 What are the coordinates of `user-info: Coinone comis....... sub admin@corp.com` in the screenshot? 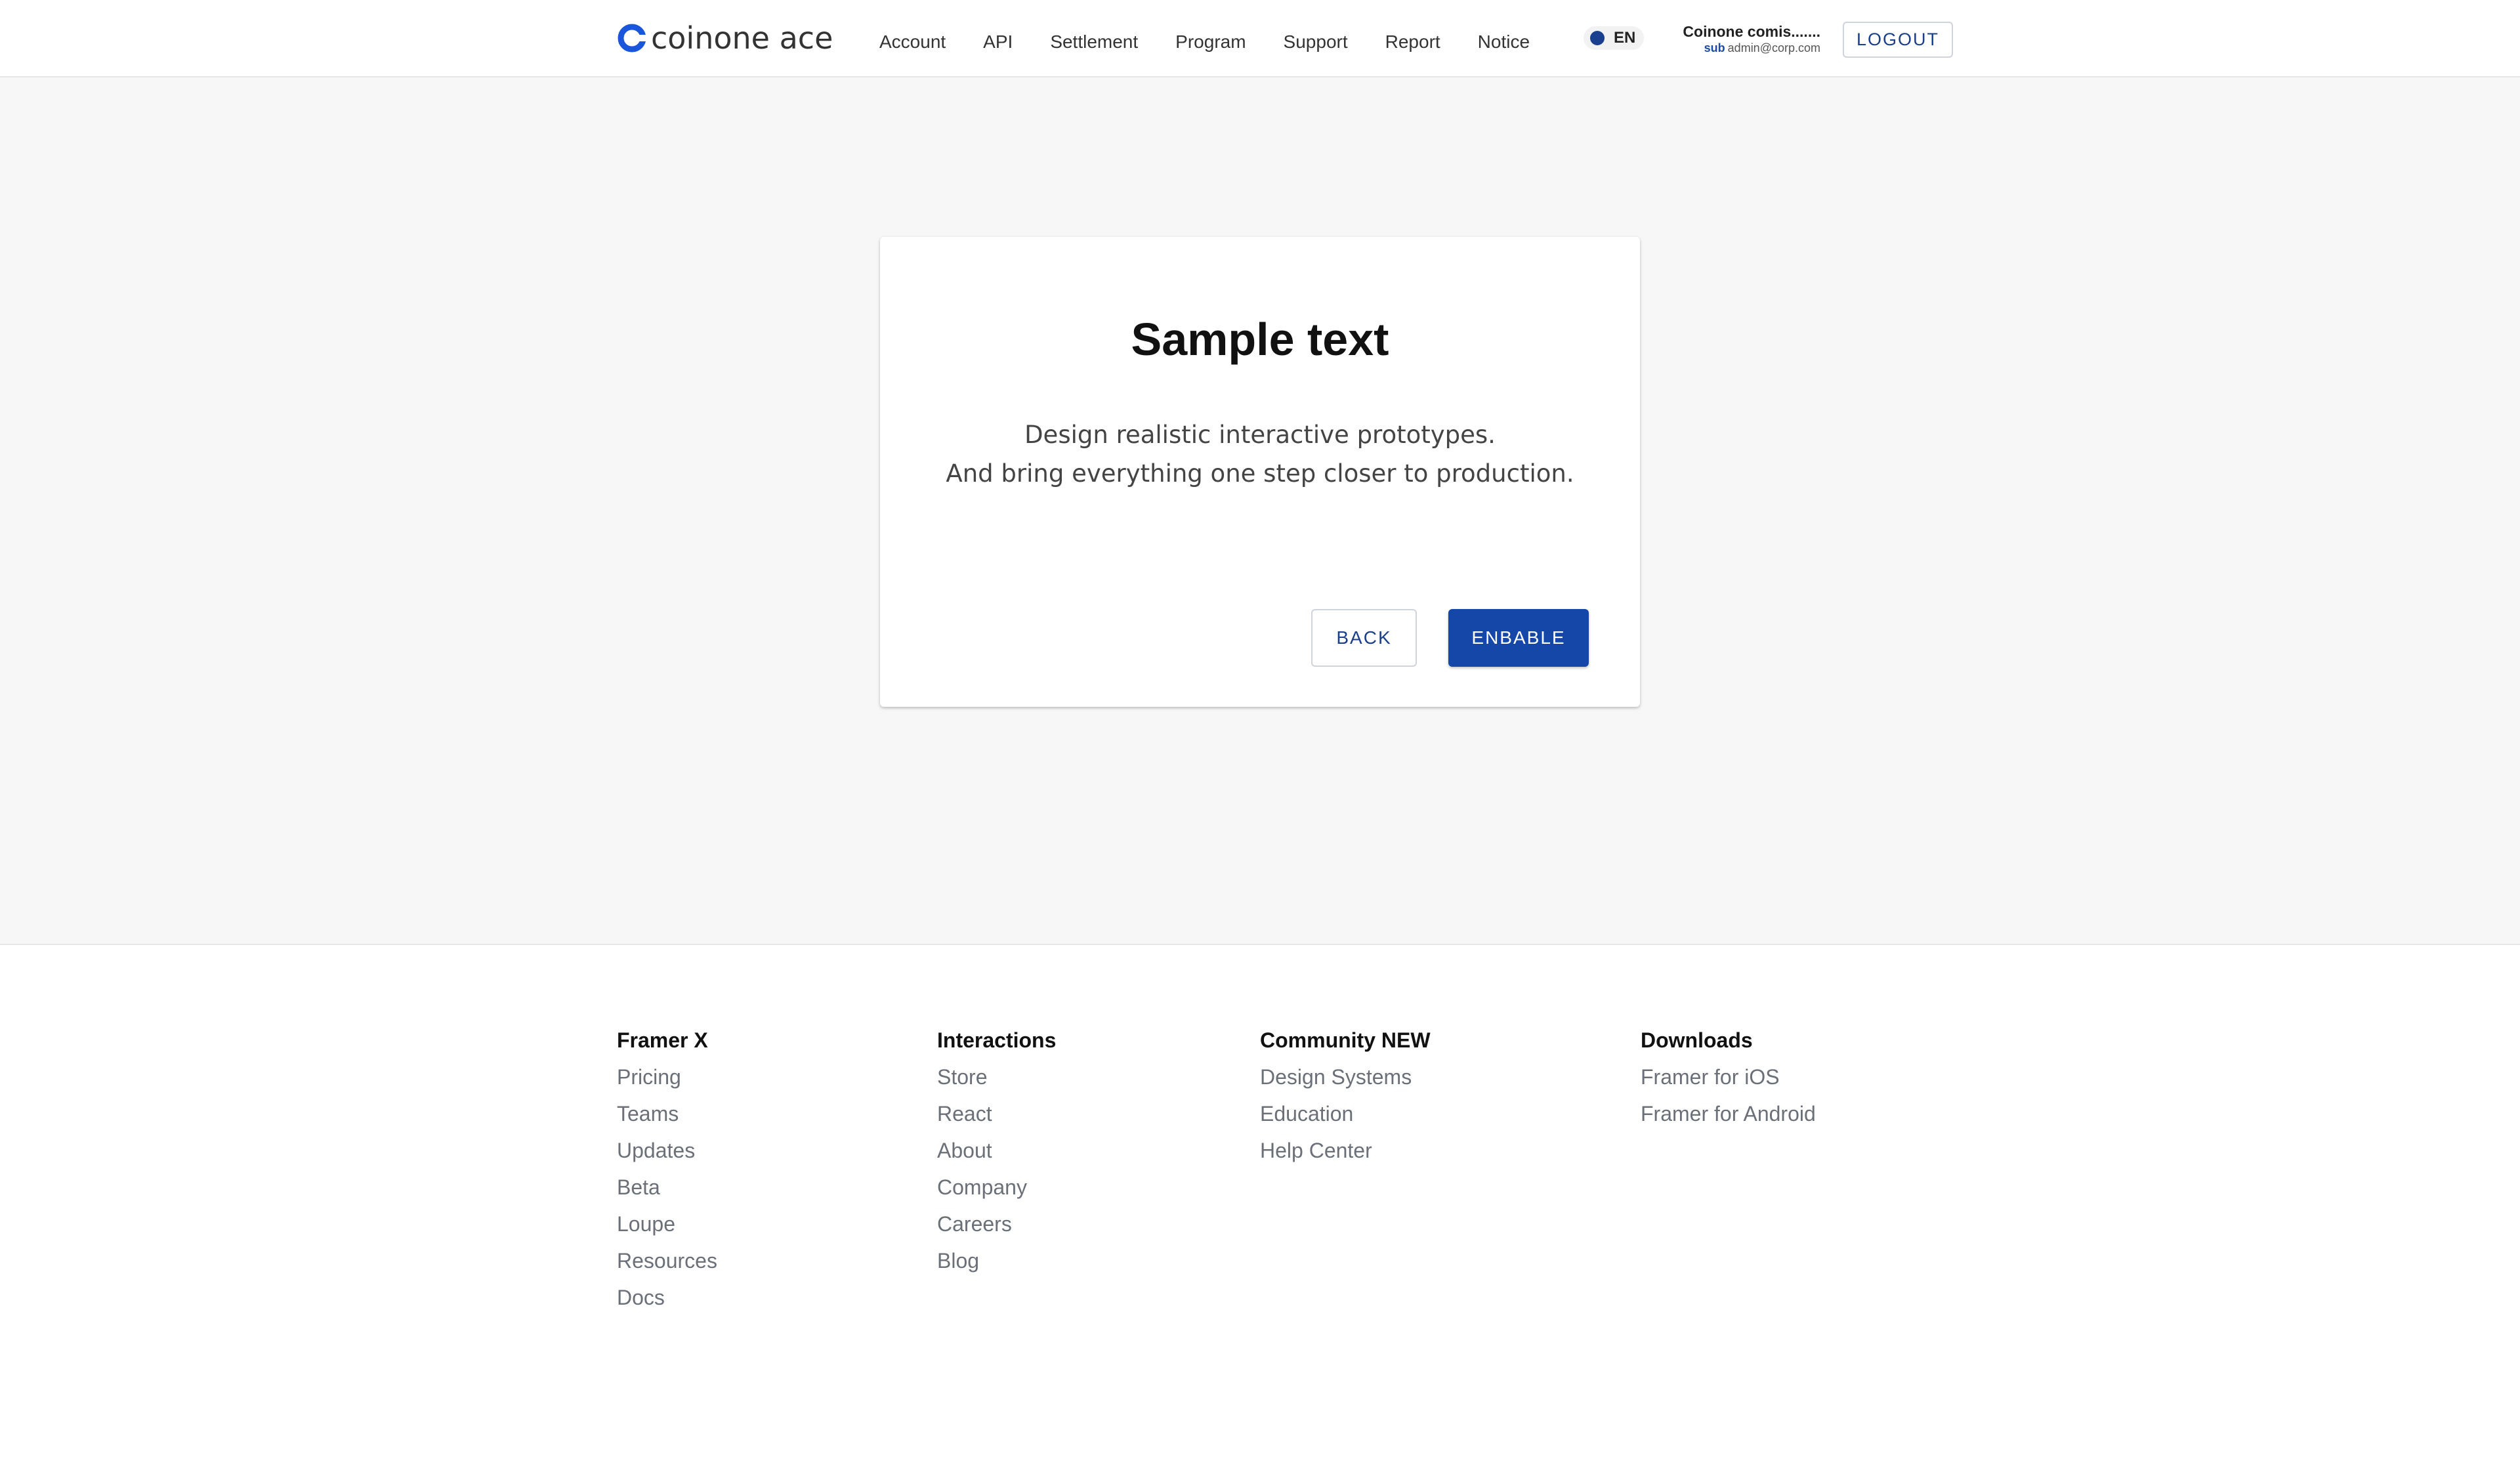 It's located at (1743, 38).